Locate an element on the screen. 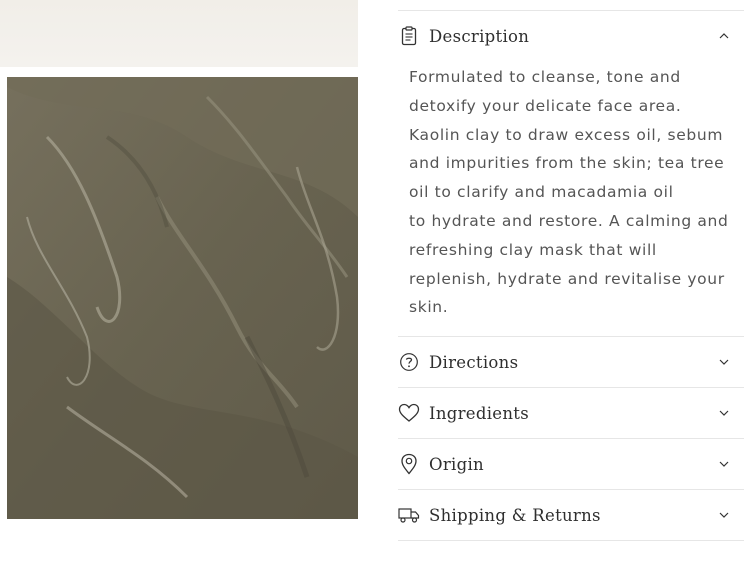 This screenshot has height=583, width=752. description-line: refreshing clay mask that will is located at coordinates (533, 249).